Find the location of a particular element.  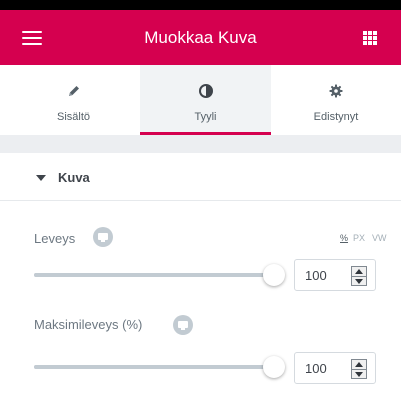

max-width-value: 100 is located at coordinates (316, 368).